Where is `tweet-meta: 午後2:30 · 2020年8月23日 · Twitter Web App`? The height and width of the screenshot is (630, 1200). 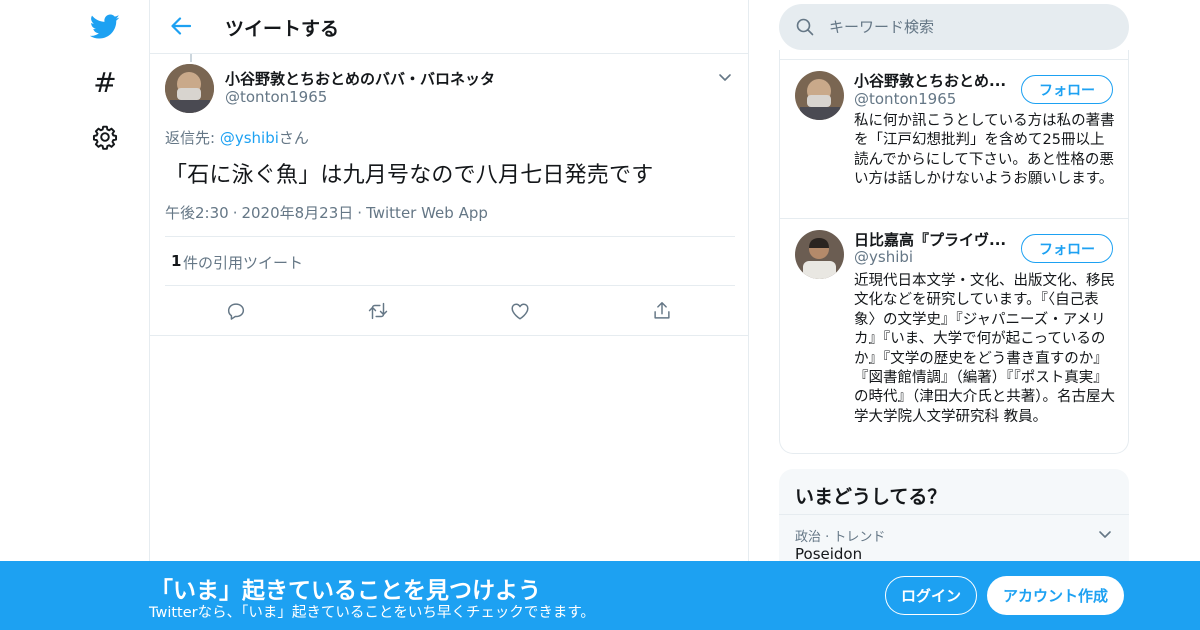 tweet-meta: 午後2:30 · 2020年8月23日 · Twitter Web App is located at coordinates (326, 212).